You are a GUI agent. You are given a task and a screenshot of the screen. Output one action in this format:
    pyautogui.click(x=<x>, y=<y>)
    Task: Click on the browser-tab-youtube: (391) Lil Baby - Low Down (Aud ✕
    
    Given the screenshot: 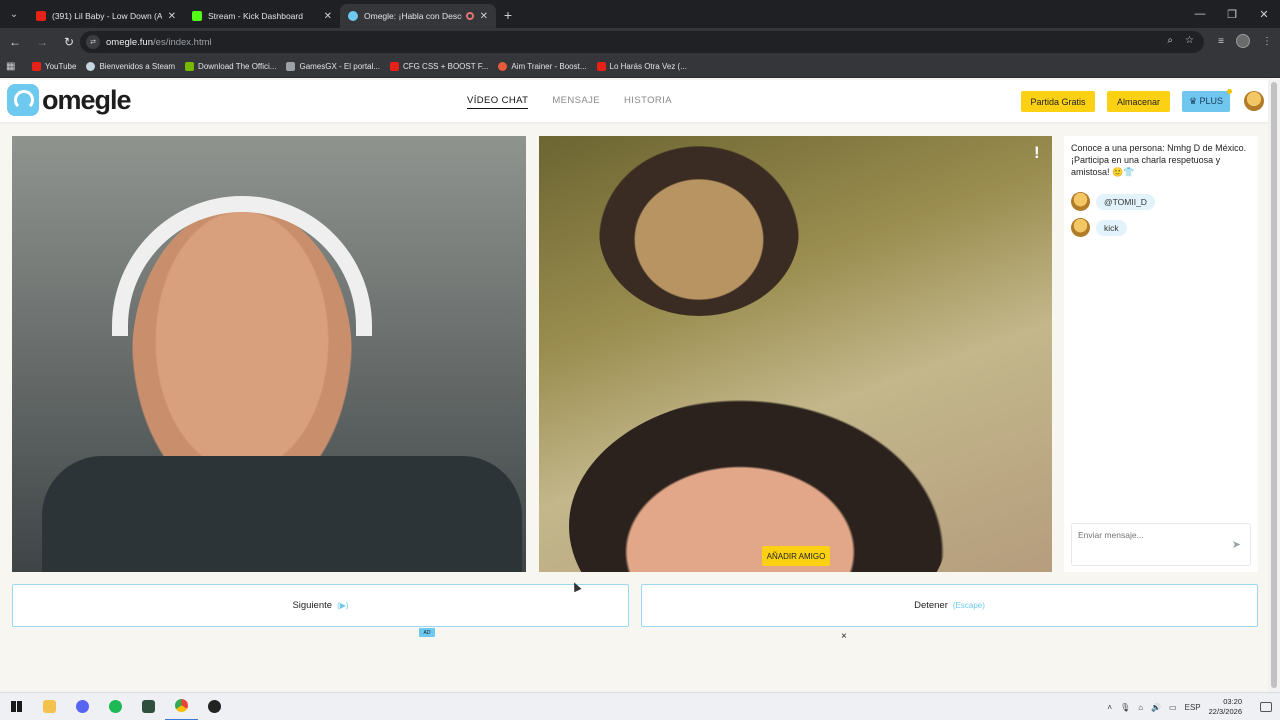 What is the action you would take?
    pyautogui.click(x=106, y=16)
    